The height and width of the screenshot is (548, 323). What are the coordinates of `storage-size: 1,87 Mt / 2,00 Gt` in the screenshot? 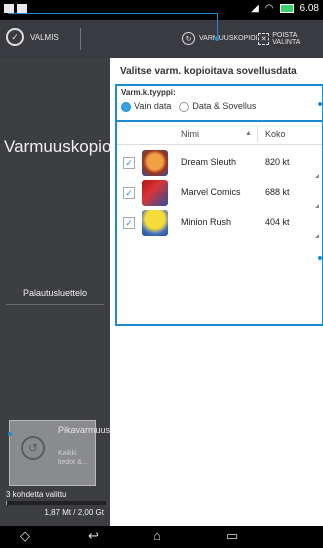 It's located at (74, 512).